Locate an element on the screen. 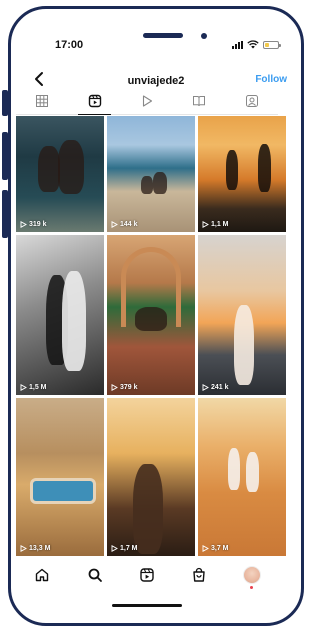 Image resolution: width=320 pixels, height=631 pixels. home-icon is located at coordinates (42, 575).